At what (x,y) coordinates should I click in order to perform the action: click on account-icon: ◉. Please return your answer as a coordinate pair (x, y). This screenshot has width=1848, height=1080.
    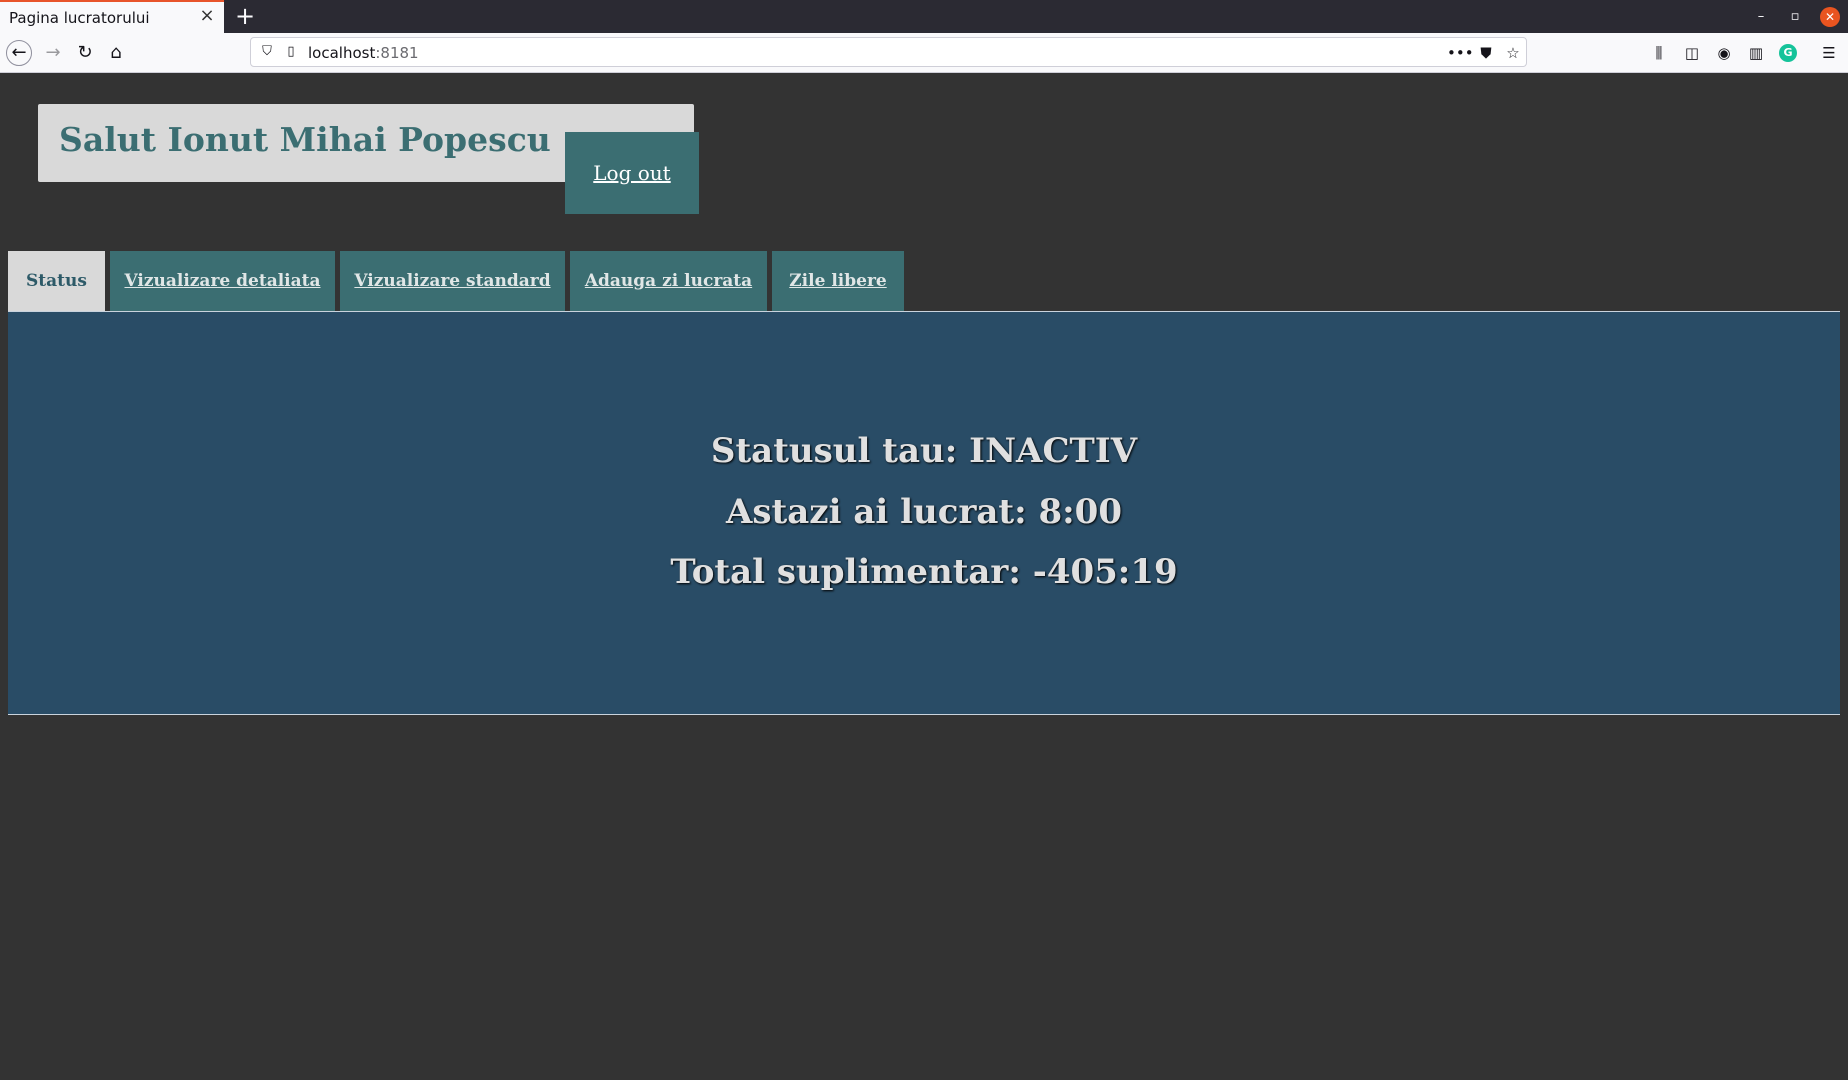
    Looking at the image, I should click on (1724, 53).